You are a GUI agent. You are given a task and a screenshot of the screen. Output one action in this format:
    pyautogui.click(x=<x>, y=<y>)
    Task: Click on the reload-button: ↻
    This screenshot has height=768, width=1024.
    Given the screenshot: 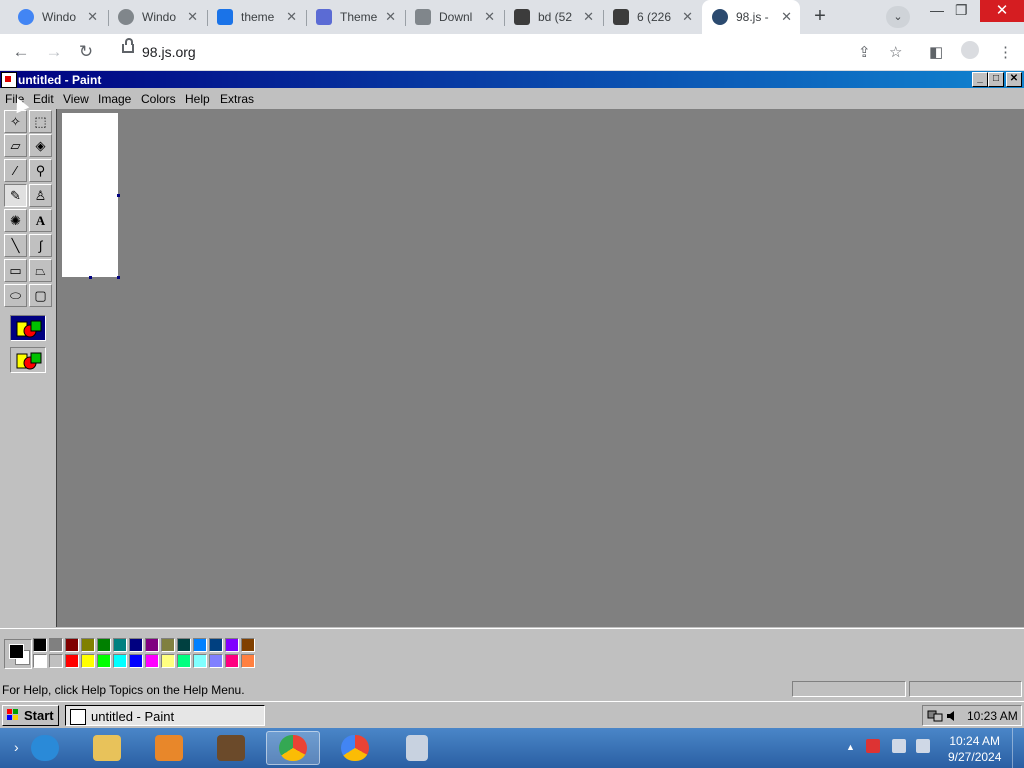 What is the action you would take?
    pyautogui.click(x=86, y=52)
    